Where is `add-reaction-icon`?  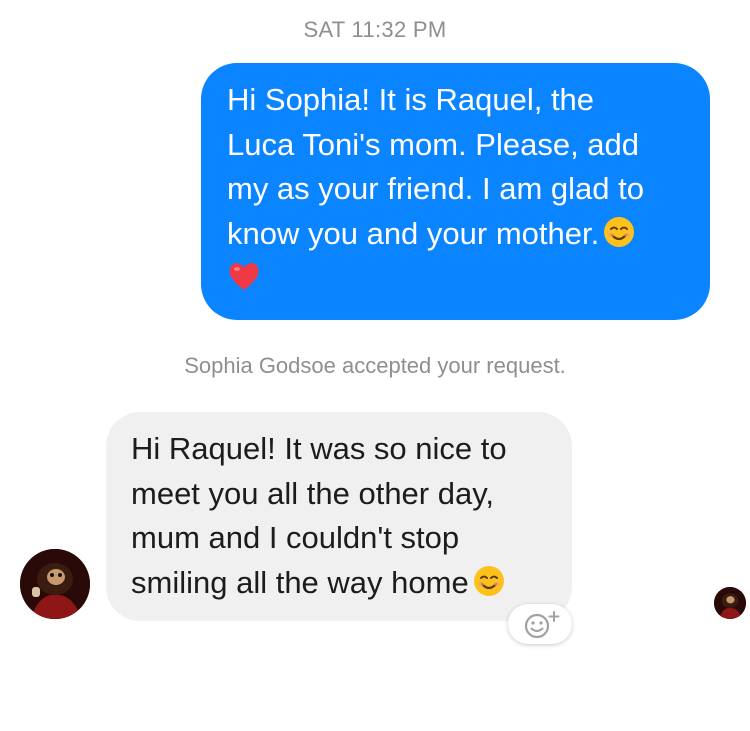
add-reaction-icon is located at coordinates (542, 625).